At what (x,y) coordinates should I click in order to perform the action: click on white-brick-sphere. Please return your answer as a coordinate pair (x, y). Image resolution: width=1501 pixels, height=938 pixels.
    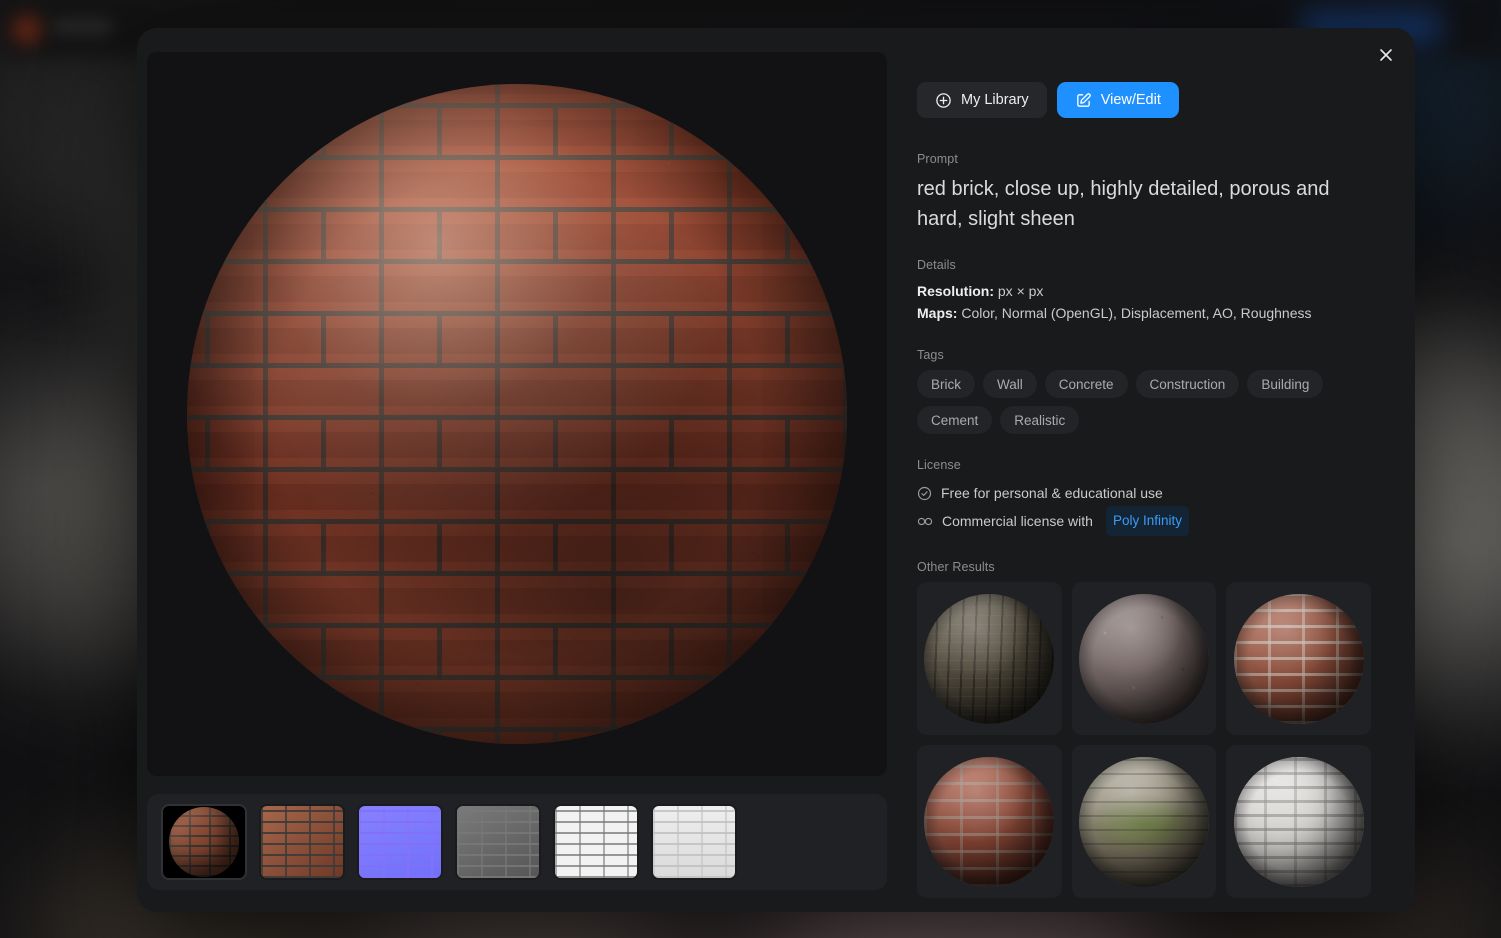
    Looking at the image, I should click on (1298, 821).